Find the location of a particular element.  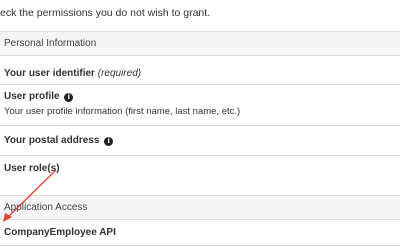

permission-title: Your user identifier (required) is located at coordinates (73, 73).